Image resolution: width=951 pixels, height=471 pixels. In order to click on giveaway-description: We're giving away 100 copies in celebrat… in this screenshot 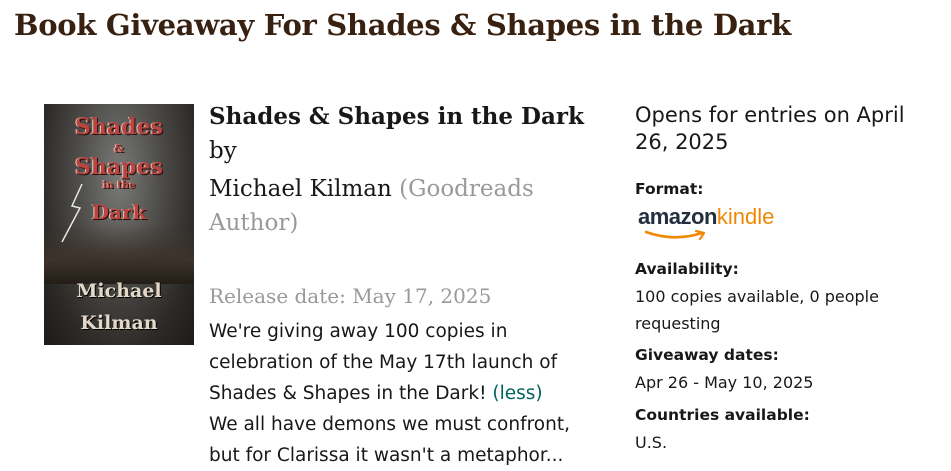, I will do `click(396, 393)`.